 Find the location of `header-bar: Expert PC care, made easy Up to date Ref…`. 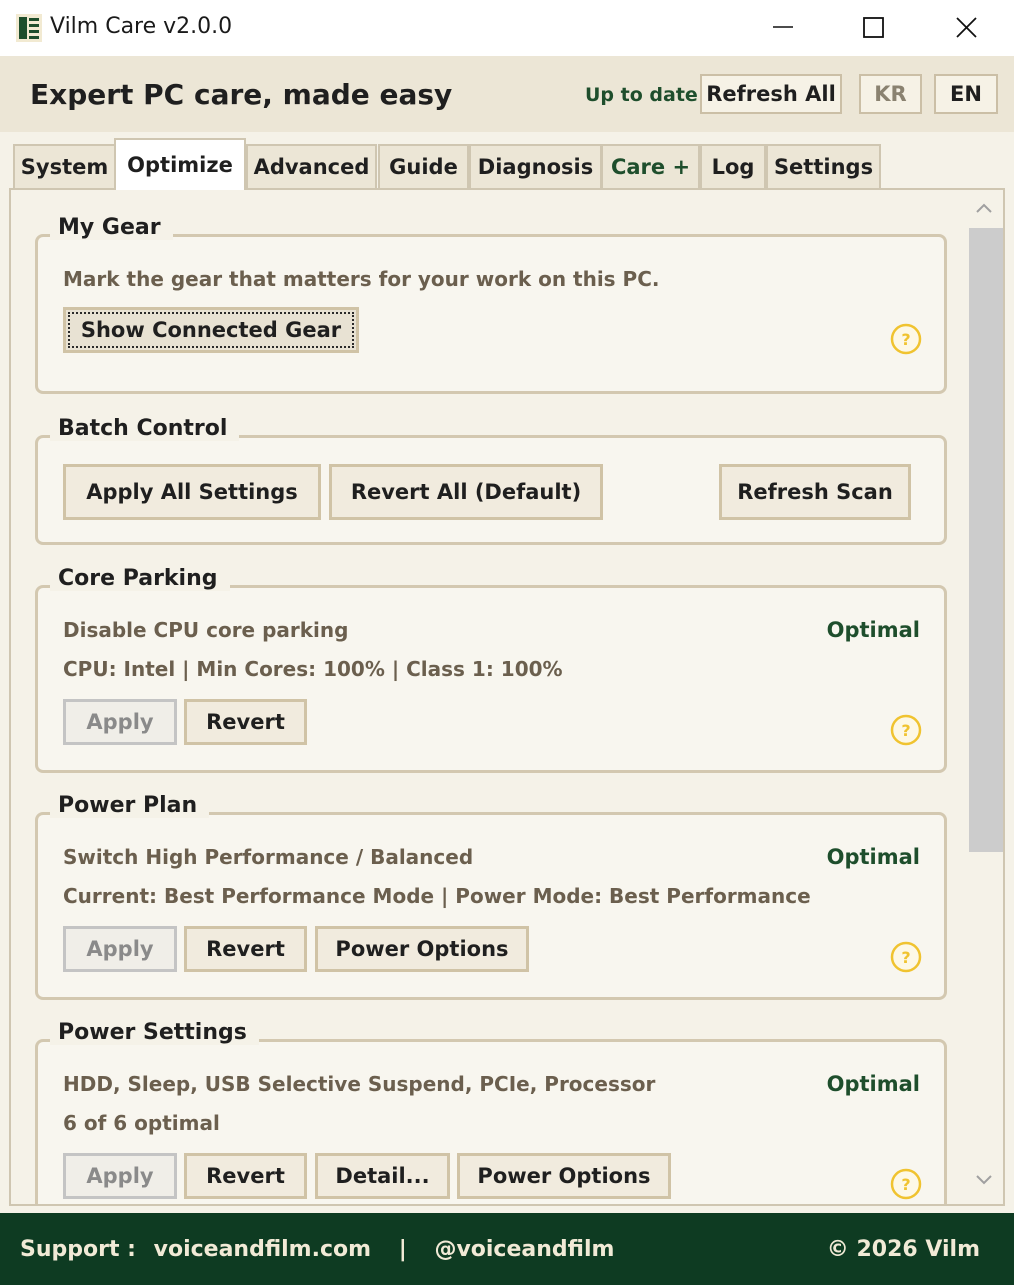

header-bar: Expert PC care, made easy Up to date Ref… is located at coordinates (507, 94).